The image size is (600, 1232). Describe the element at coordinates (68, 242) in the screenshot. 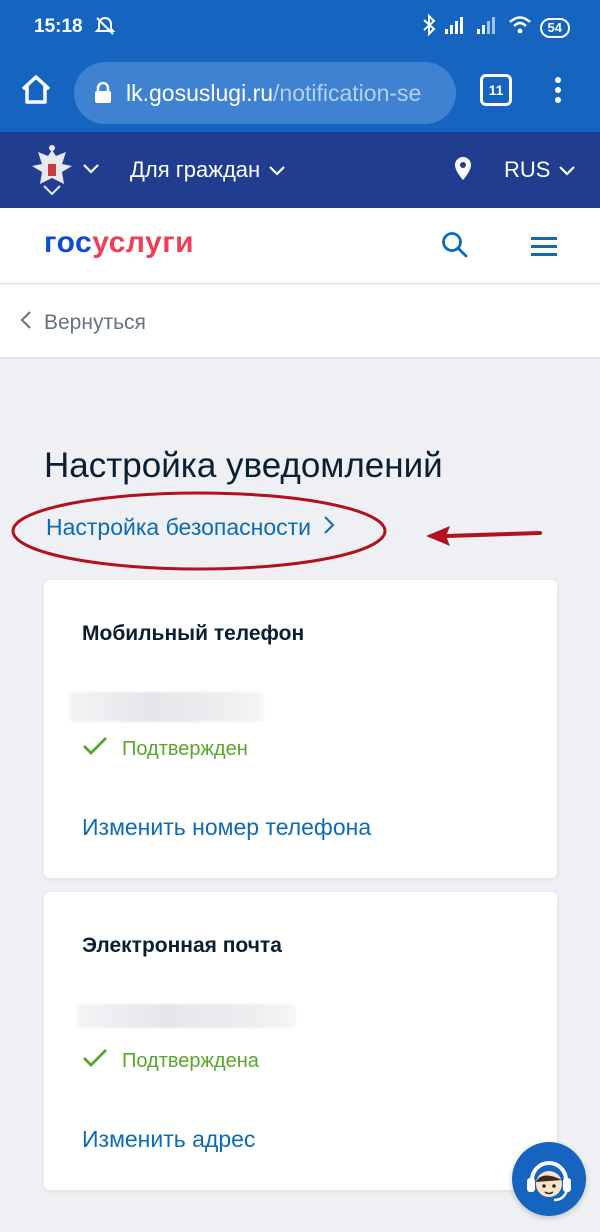

I see `logo-part-gos: гос` at that location.